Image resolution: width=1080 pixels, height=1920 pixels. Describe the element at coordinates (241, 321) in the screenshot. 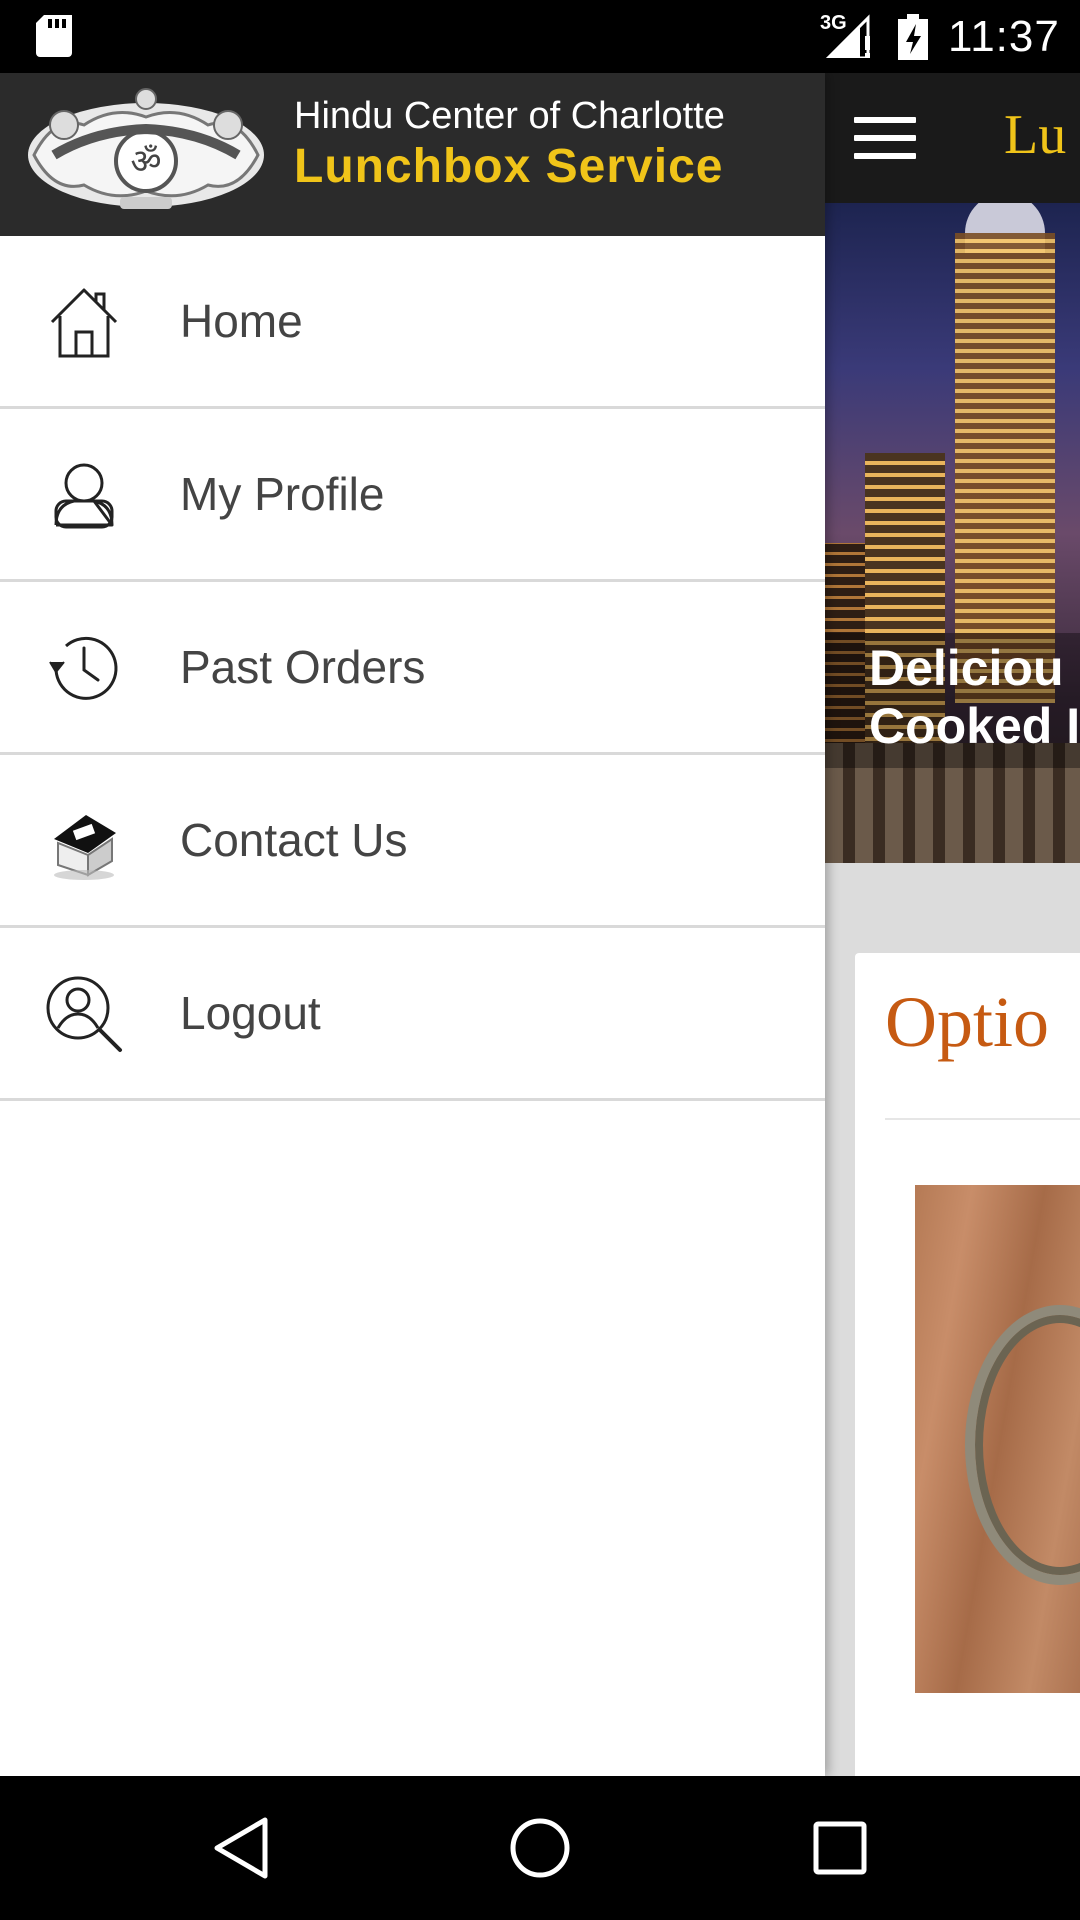

I see `menu-item-label: Home` at that location.